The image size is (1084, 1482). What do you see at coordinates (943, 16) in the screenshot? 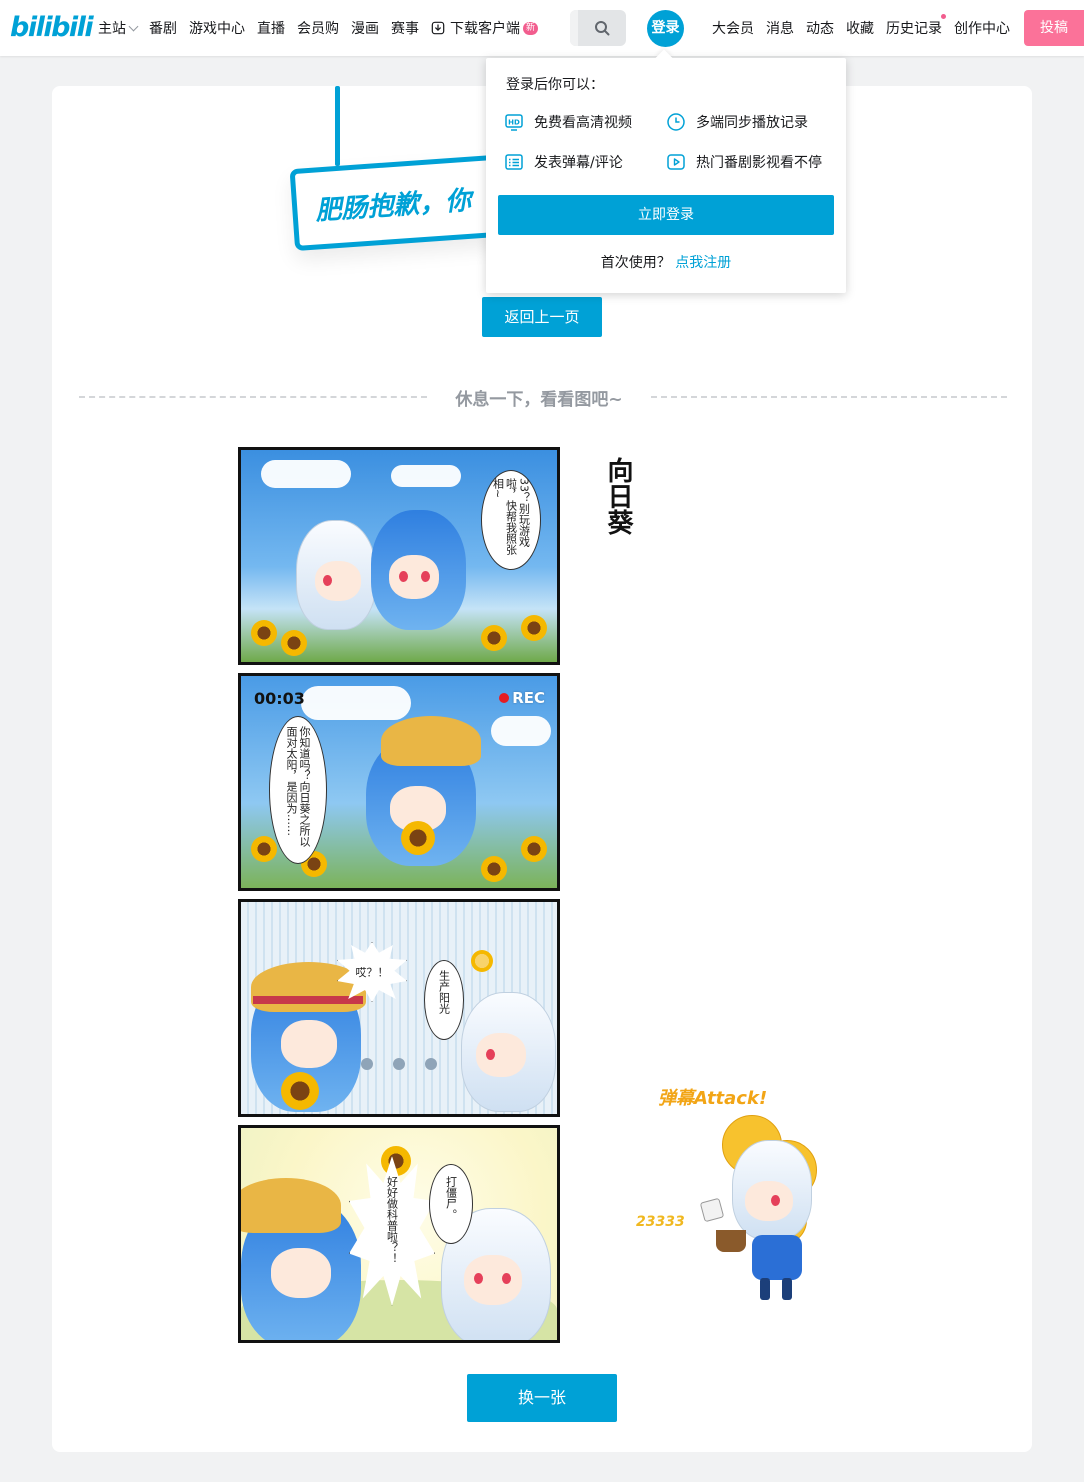
I see `notification-dot` at bounding box center [943, 16].